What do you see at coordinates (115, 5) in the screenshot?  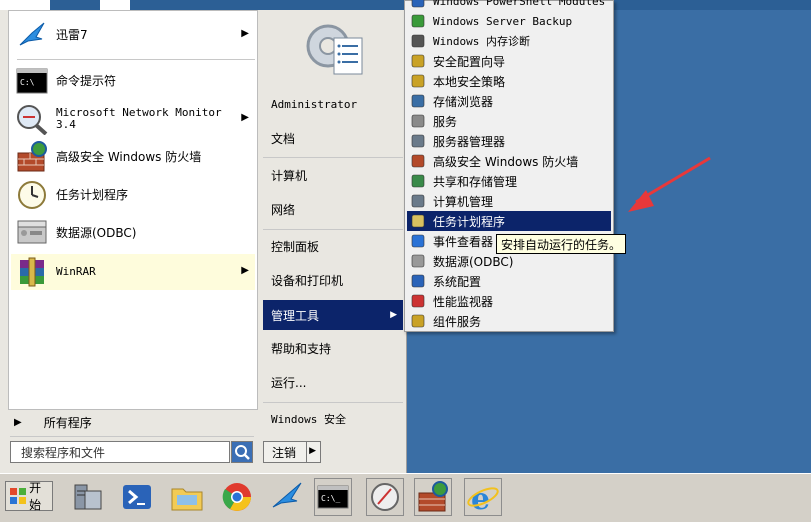 I see `top-tab-right` at bounding box center [115, 5].